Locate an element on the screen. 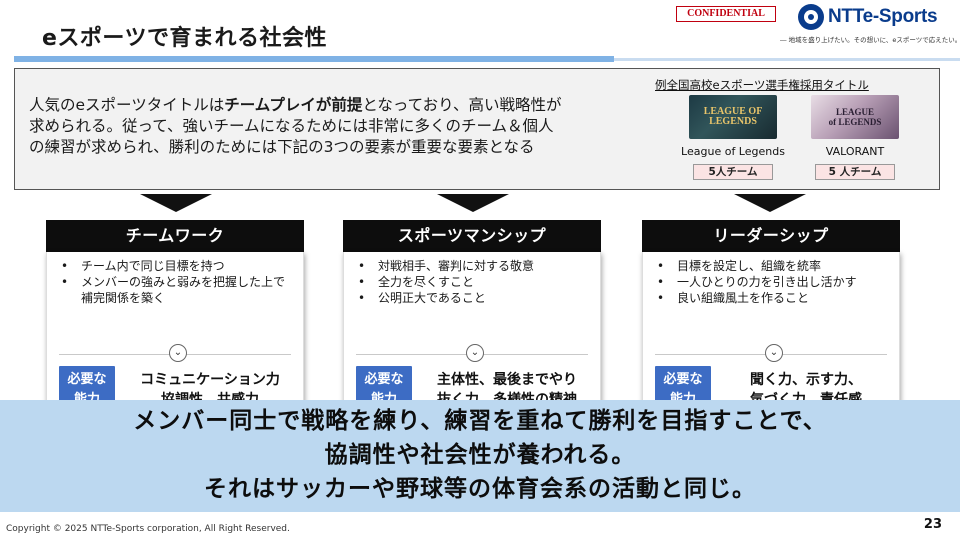 This screenshot has width=960, height=540. game-name: League of Legends is located at coordinates (733, 151).